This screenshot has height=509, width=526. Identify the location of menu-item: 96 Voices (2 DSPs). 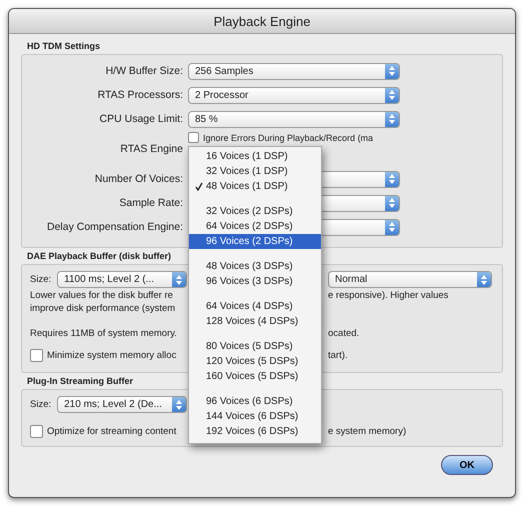
(255, 241).